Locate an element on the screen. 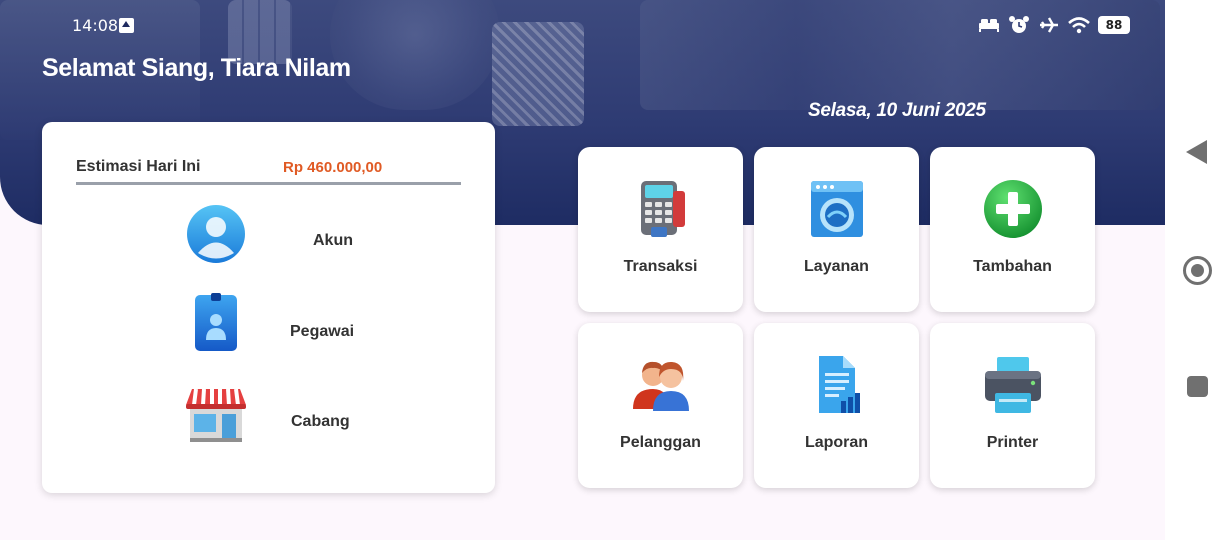 This screenshot has height=540, width=1230. bed-icon is located at coordinates (989, 25).